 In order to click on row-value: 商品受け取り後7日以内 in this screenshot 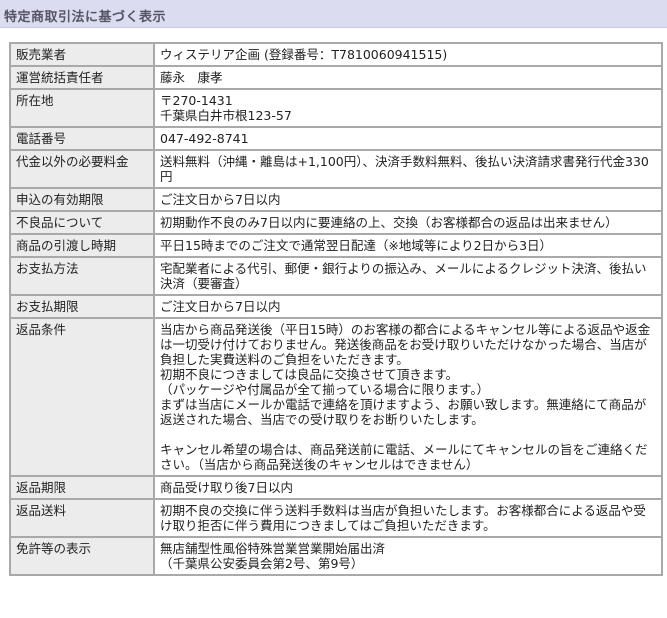, I will do `click(408, 487)`.